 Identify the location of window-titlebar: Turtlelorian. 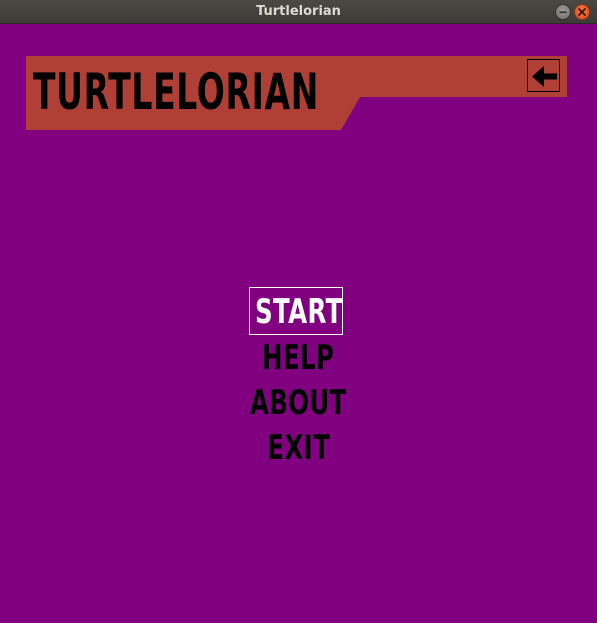
(298, 12).